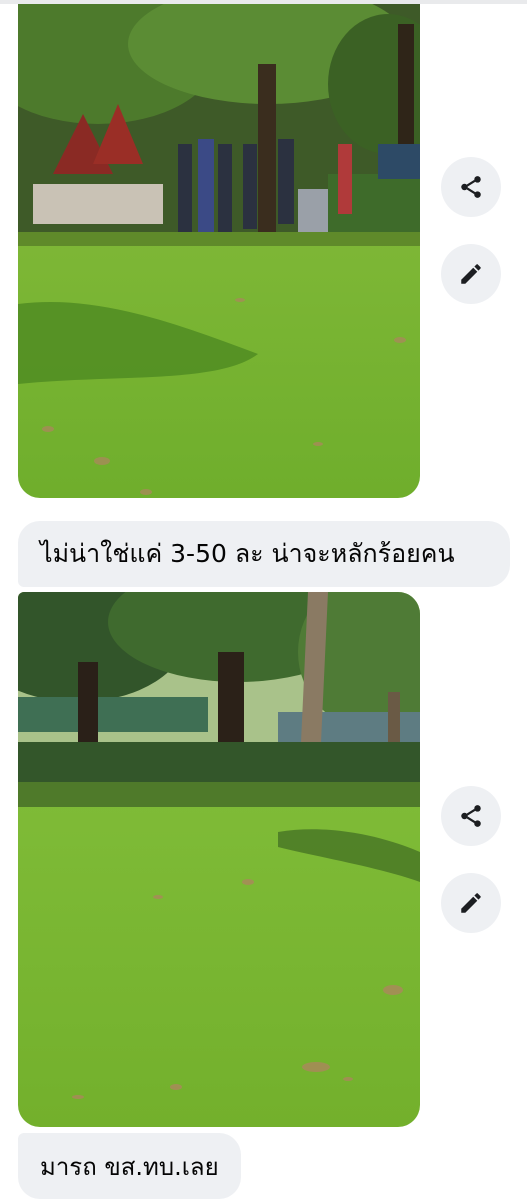 This screenshot has height=1200, width=527. What do you see at coordinates (247, 553) in the screenshot?
I see `message-text: ไม่น่าใช่แค่ 3-50 ละ น่าจะหลักร้อยคน` at bounding box center [247, 553].